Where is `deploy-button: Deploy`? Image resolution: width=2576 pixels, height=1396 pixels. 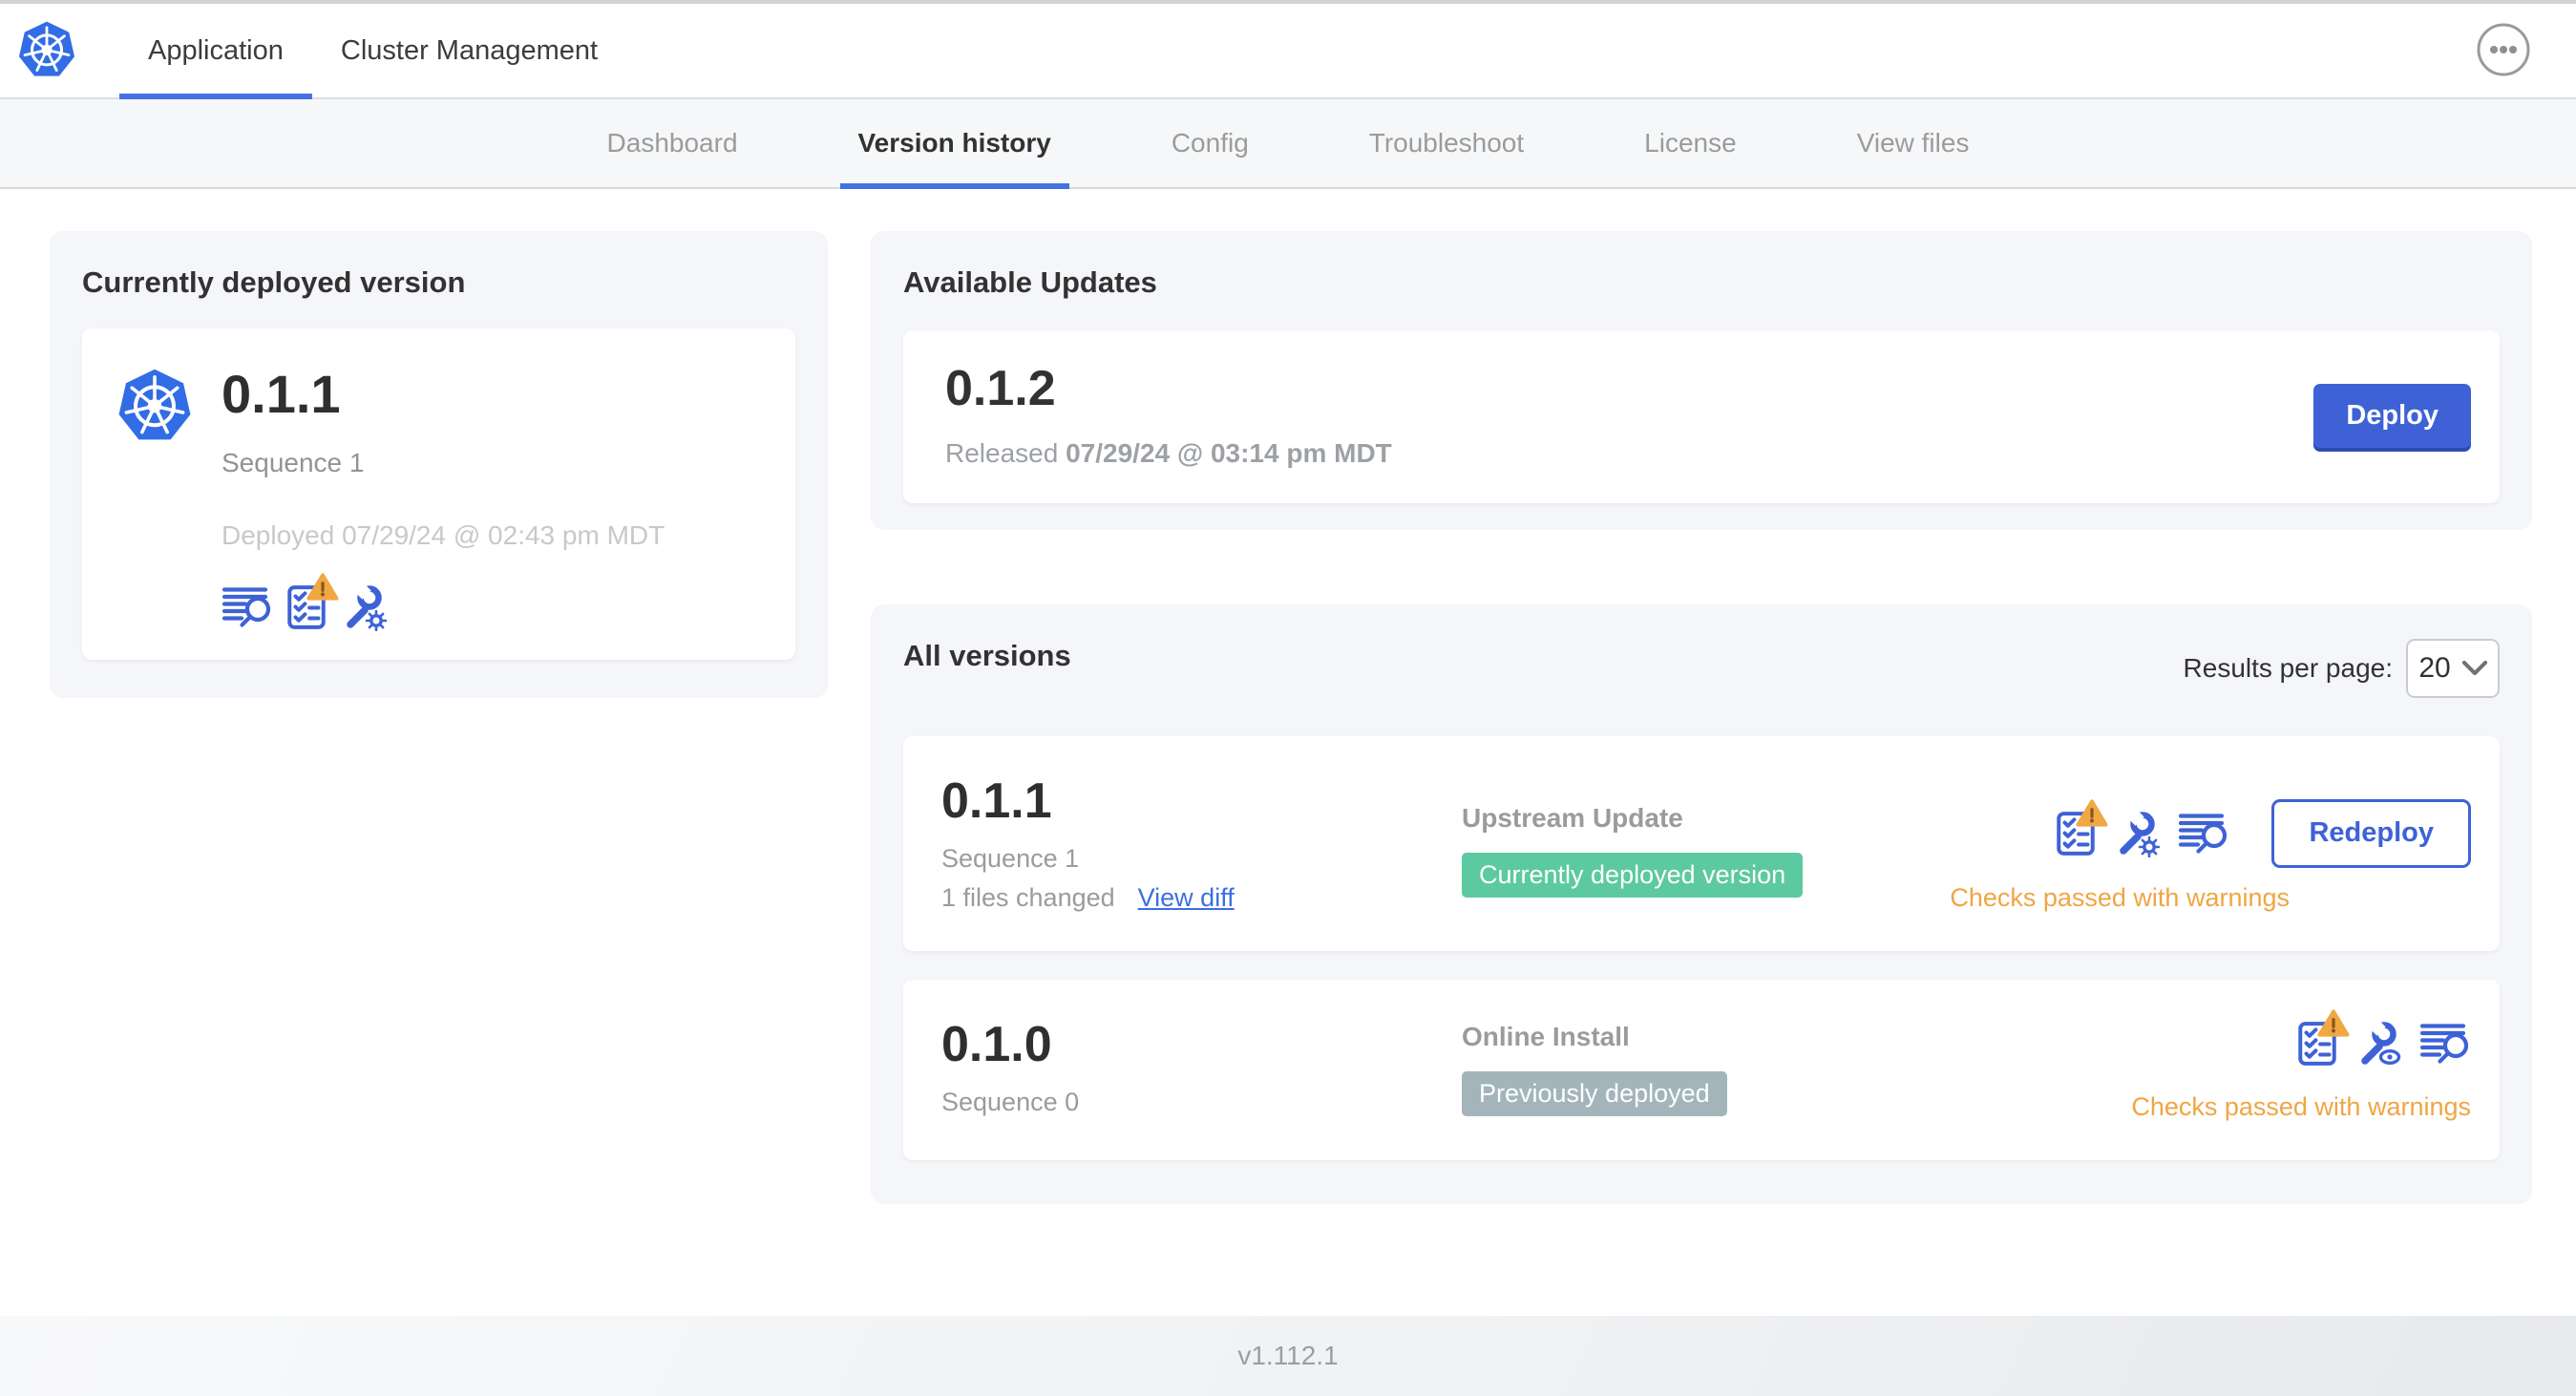 deploy-button: Deploy is located at coordinates (2392, 415).